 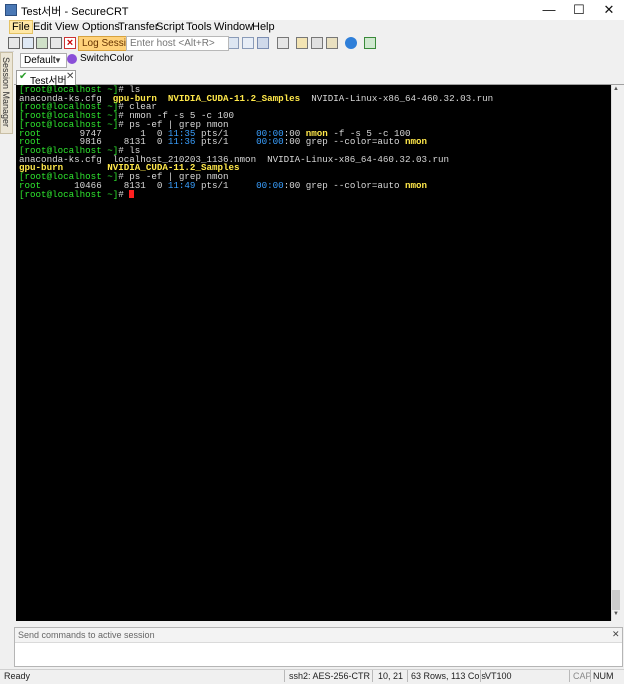 I want to click on status-num: NUM, so click(x=603, y=676).